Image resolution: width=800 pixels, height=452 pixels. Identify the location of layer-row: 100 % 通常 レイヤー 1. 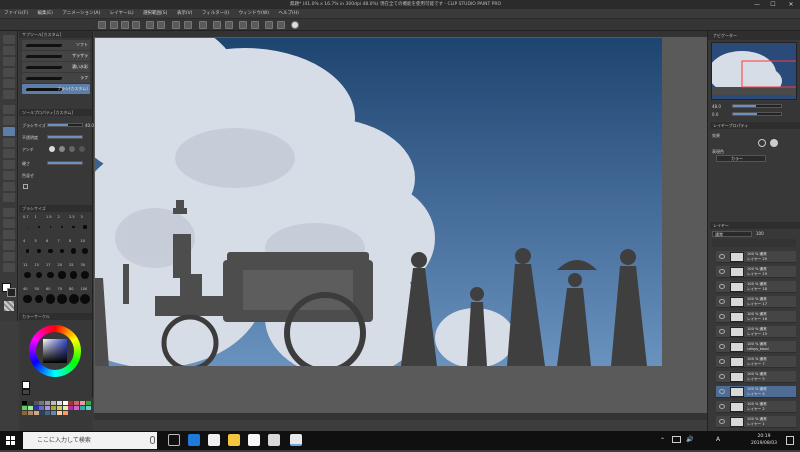
(756, 422).